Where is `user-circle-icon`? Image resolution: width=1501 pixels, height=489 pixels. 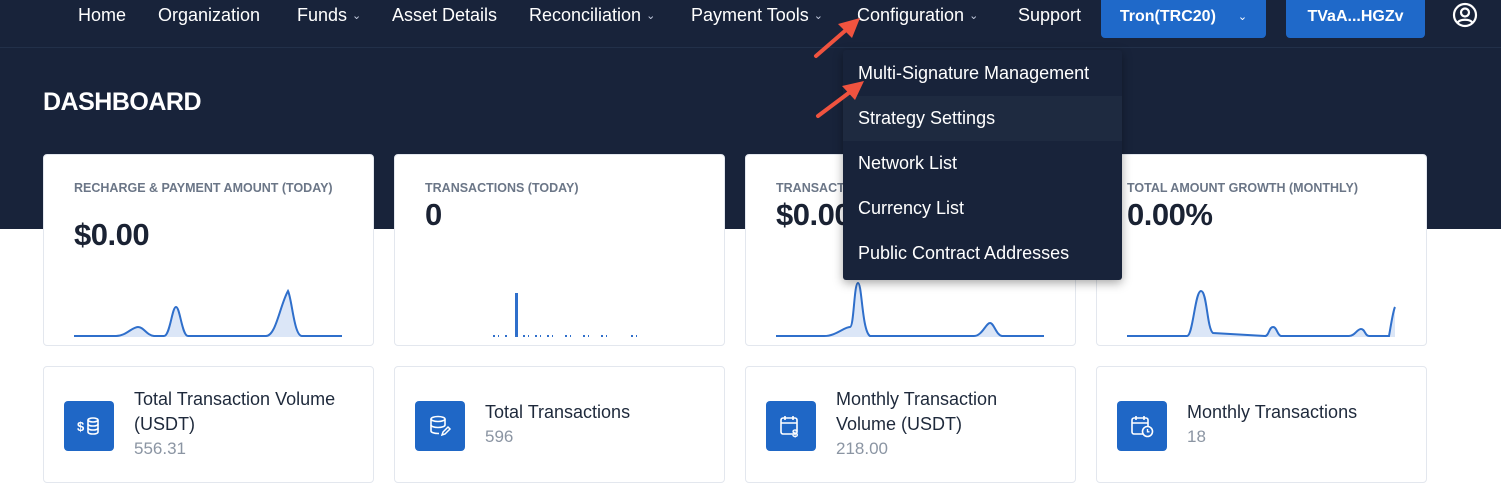
user-circle-icon is located at coordinates (1465, 15).